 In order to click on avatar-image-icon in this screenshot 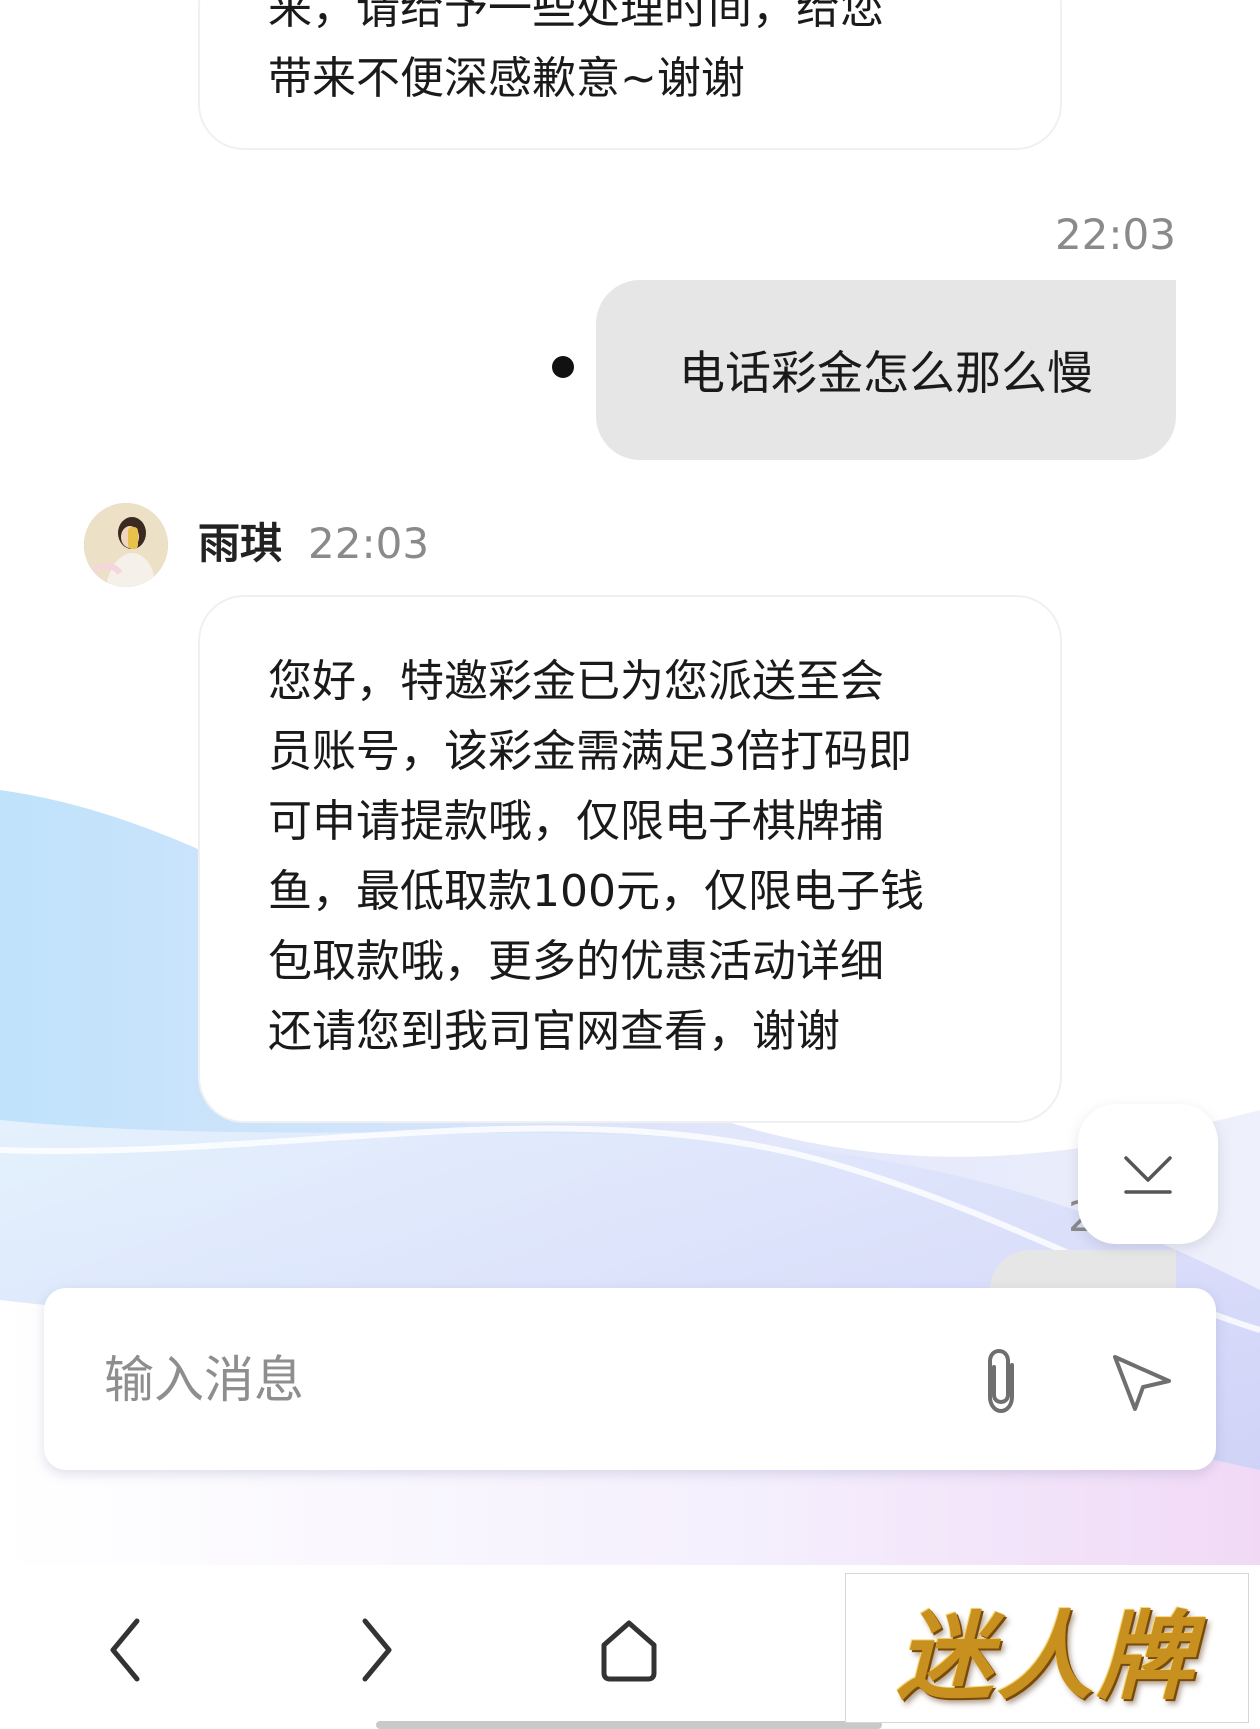, I will do `click(126, 545)`.